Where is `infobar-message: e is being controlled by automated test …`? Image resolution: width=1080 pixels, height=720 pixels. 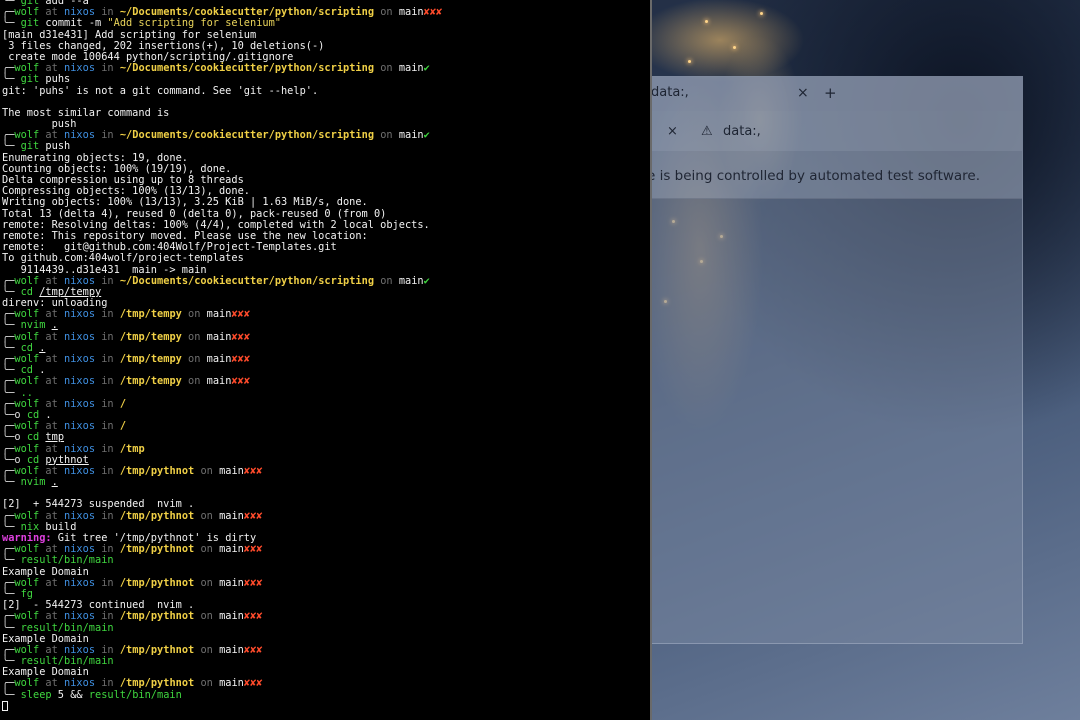
infobar-message: e is being controlled by automated test … is located at coordinates (814, 176).